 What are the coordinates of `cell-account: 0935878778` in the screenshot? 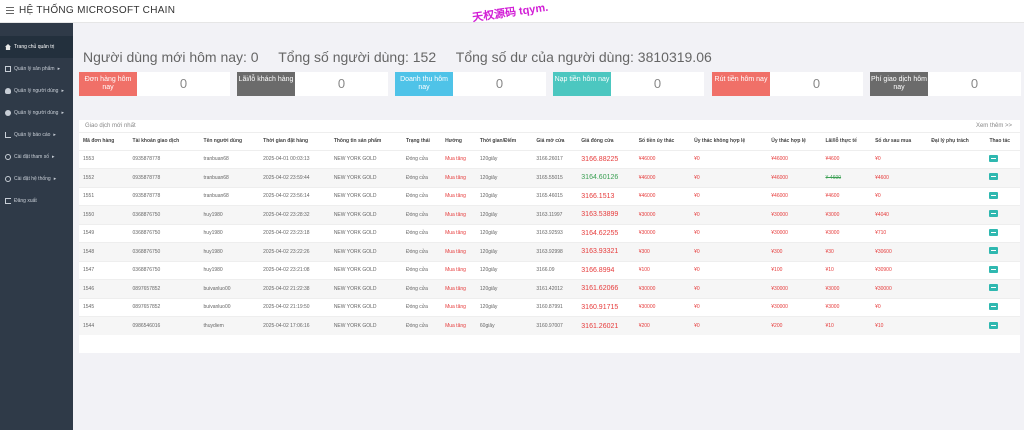 It's located at (164, 159).